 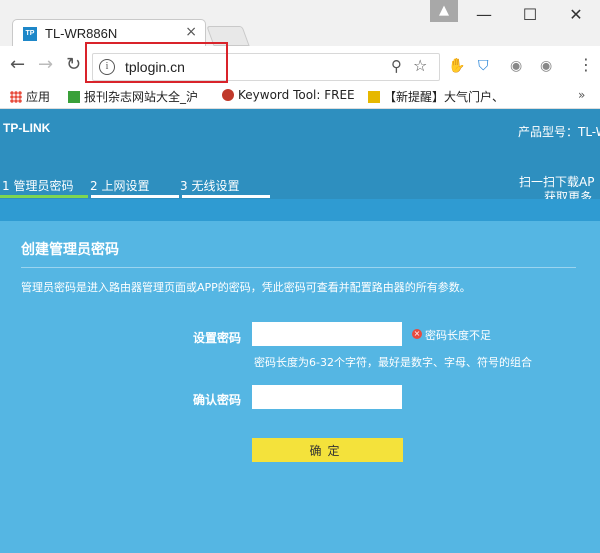 What do you see at coordinates (516, 66) in the screenshot?
I see `extension-circle-icon: ◉` at bounding box center [516, 66].